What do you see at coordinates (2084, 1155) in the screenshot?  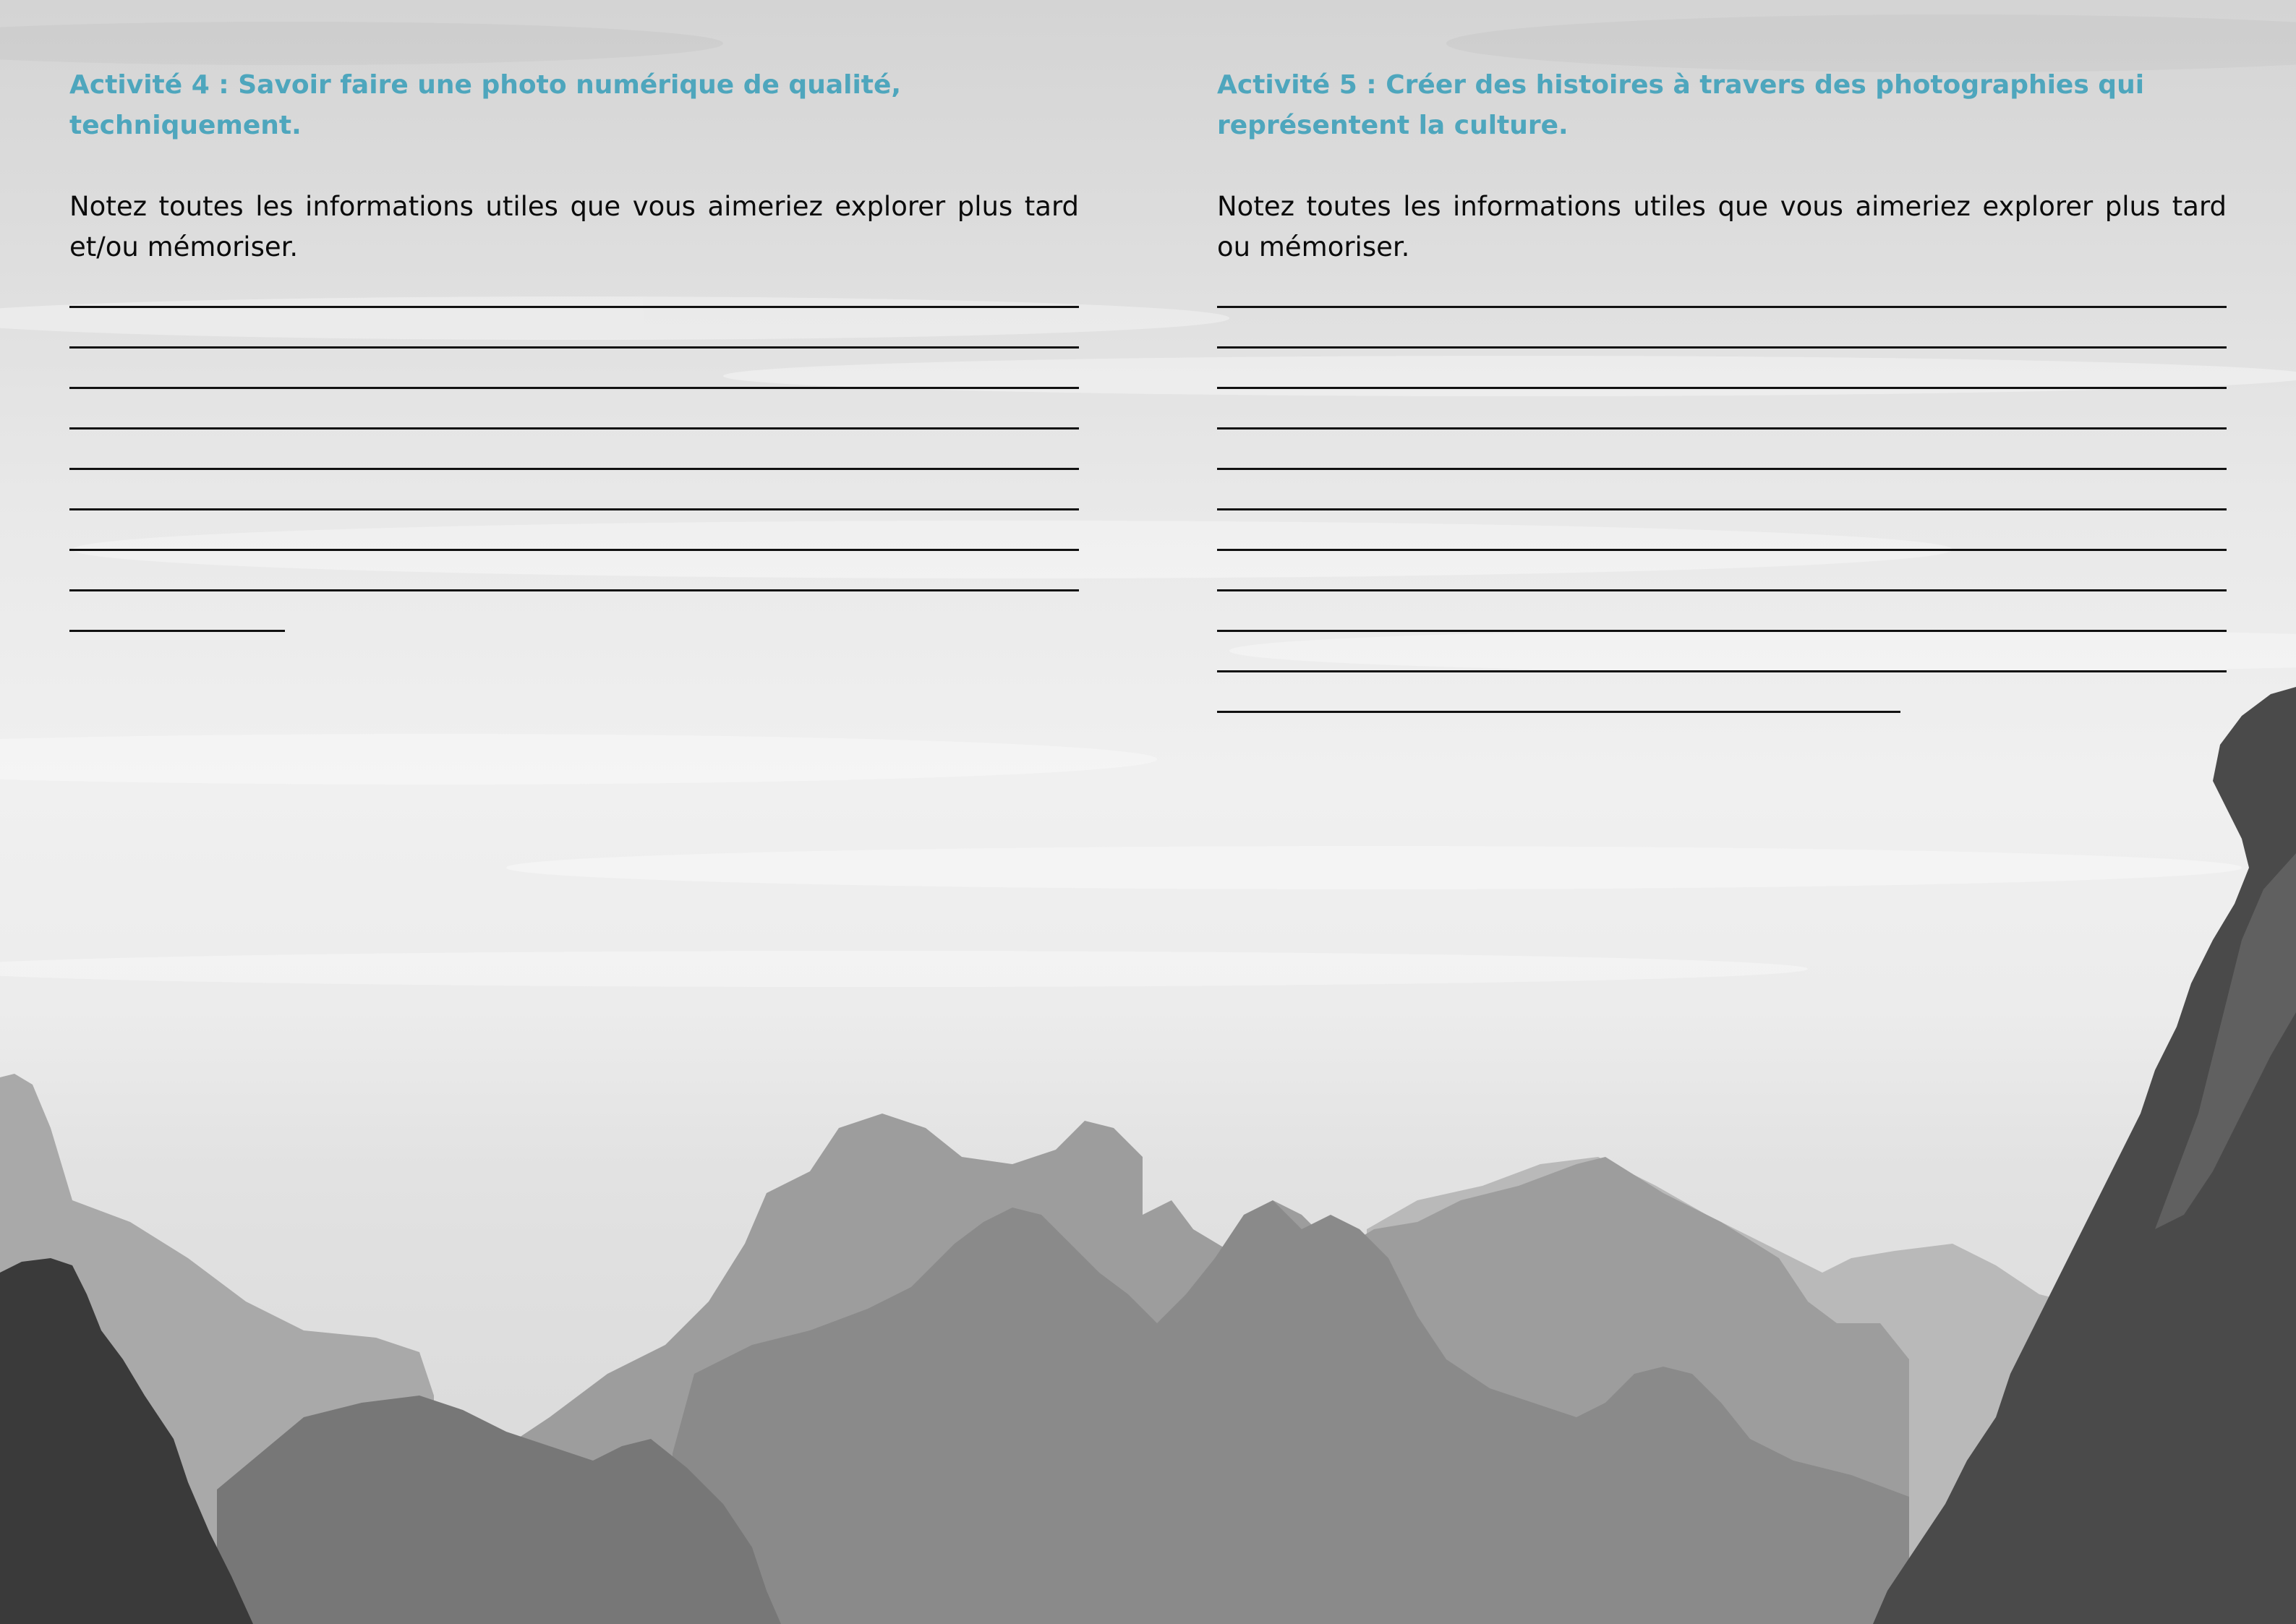 I see `right-foreground-cliff` at bounding box center [2084, 1155].